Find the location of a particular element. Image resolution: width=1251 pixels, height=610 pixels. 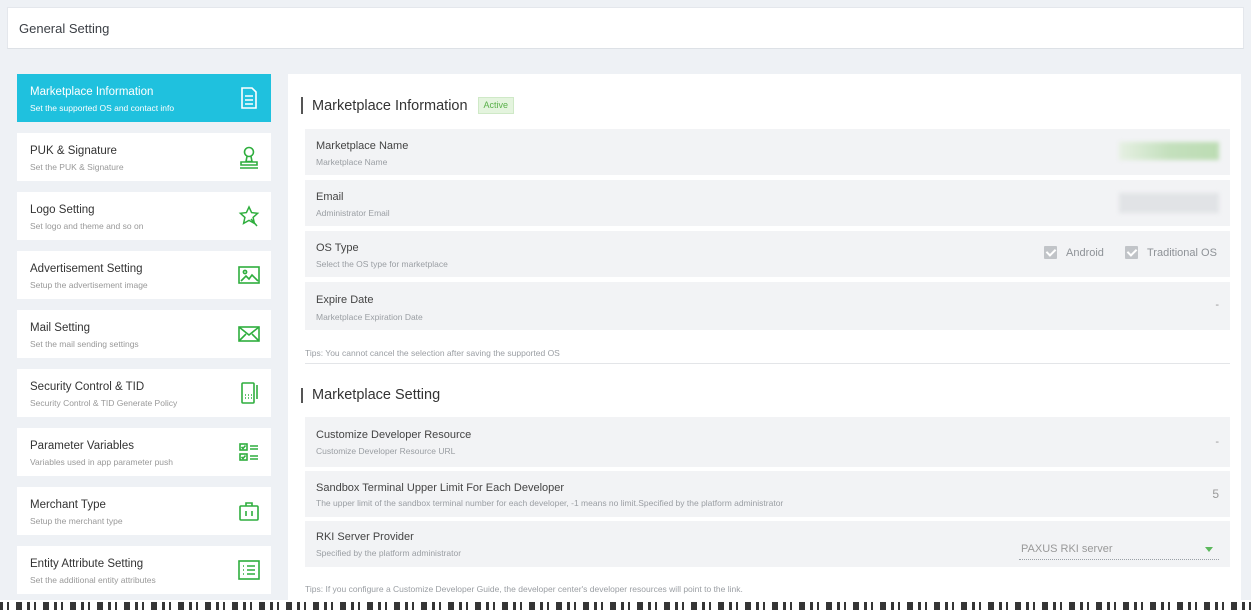

page-header: General Setting is located at coordinates (625, 28).